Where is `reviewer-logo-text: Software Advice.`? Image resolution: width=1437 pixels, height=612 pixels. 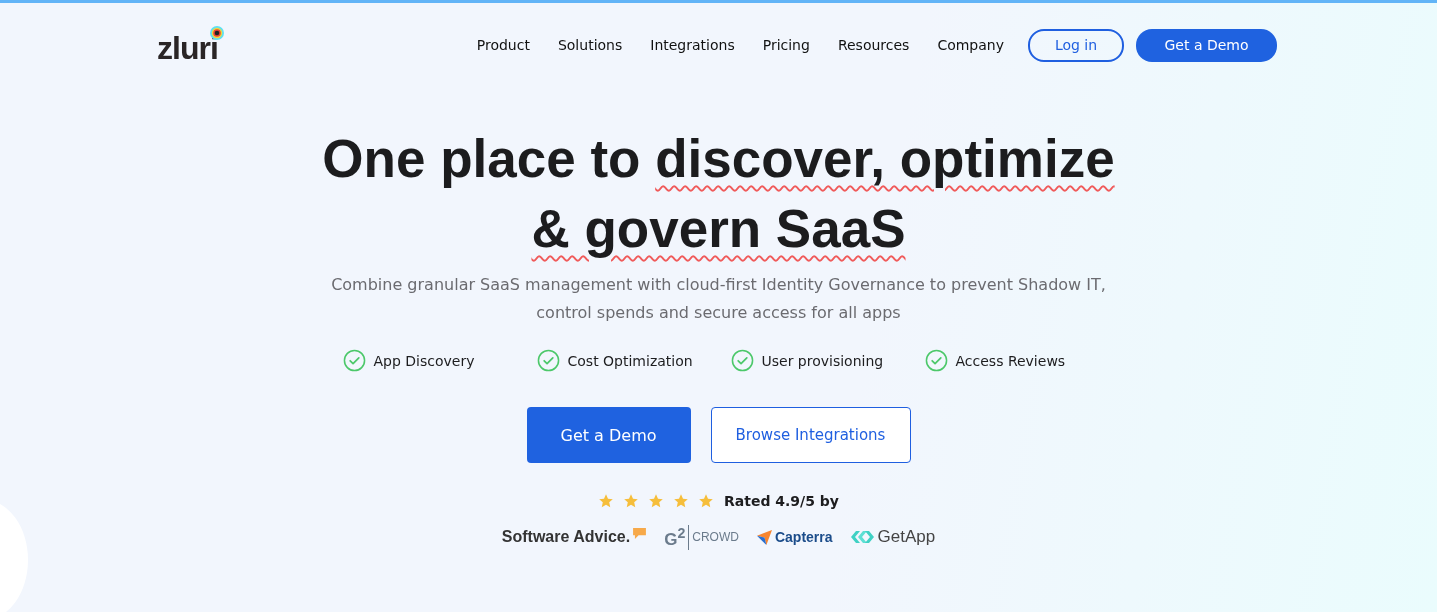
reviewer-logo-text: Software Advice. is located at coordinates (566, 537).